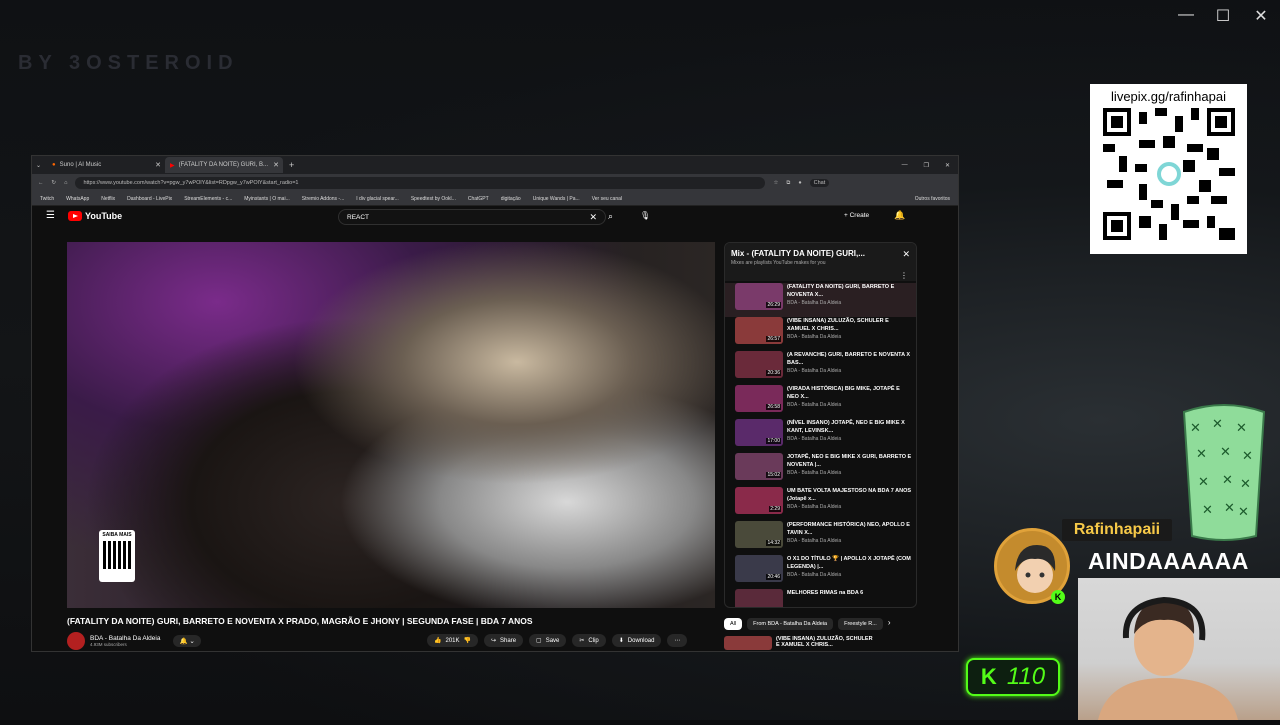 This screenshot has height=725, width=1280. Describe the element at coordinates (819, 183) in the screenshot. I see `chat-button: Chat` at that location.